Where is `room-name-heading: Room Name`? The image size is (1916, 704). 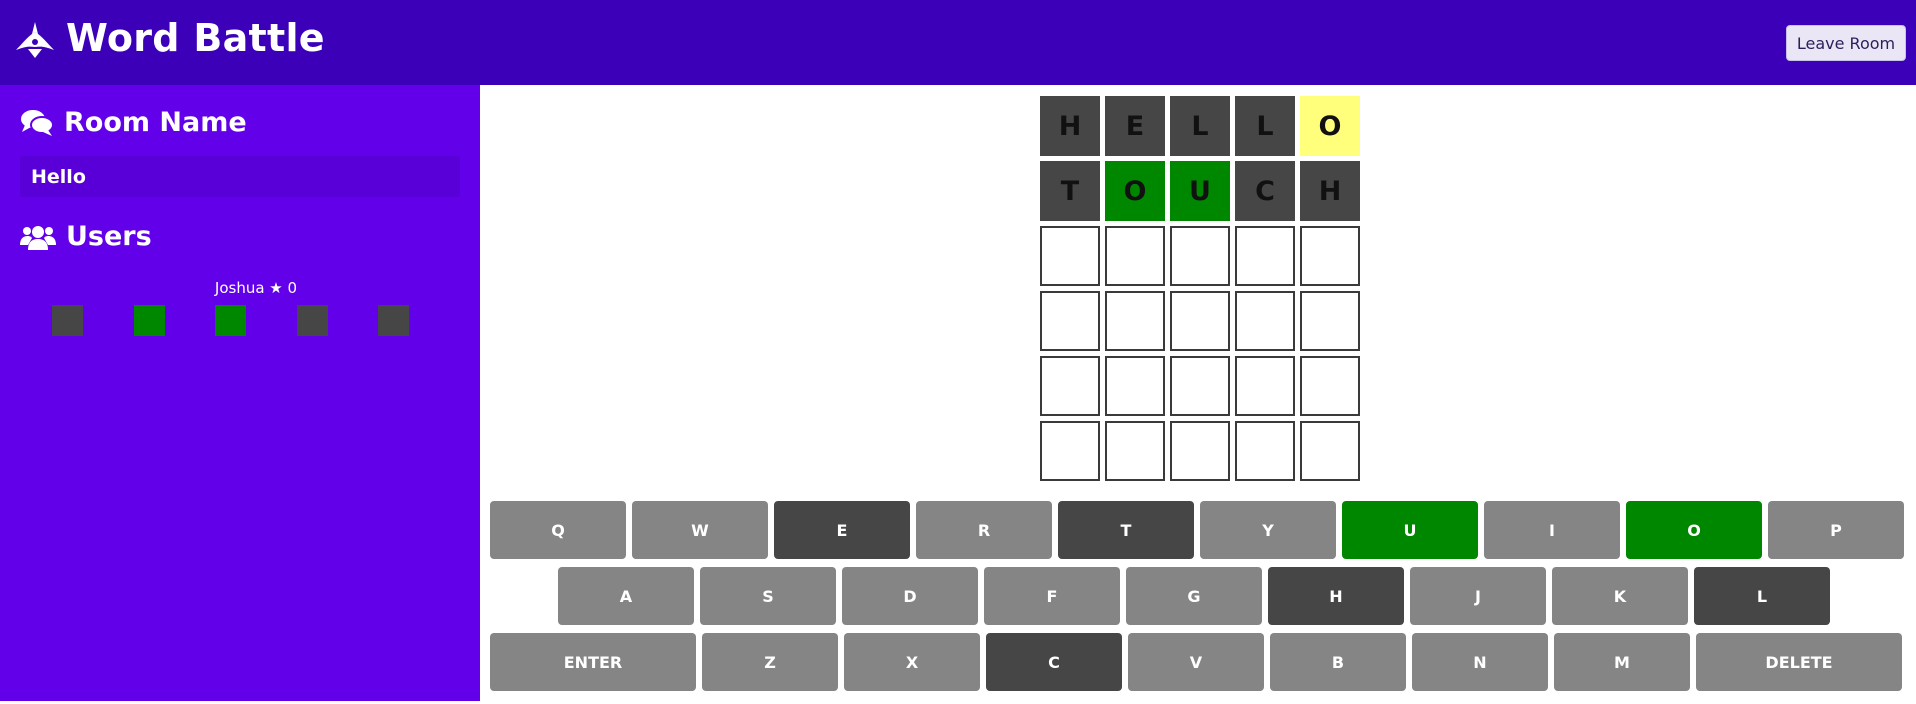 room-name-heading: Room Name is located at coordinates (133, 122).